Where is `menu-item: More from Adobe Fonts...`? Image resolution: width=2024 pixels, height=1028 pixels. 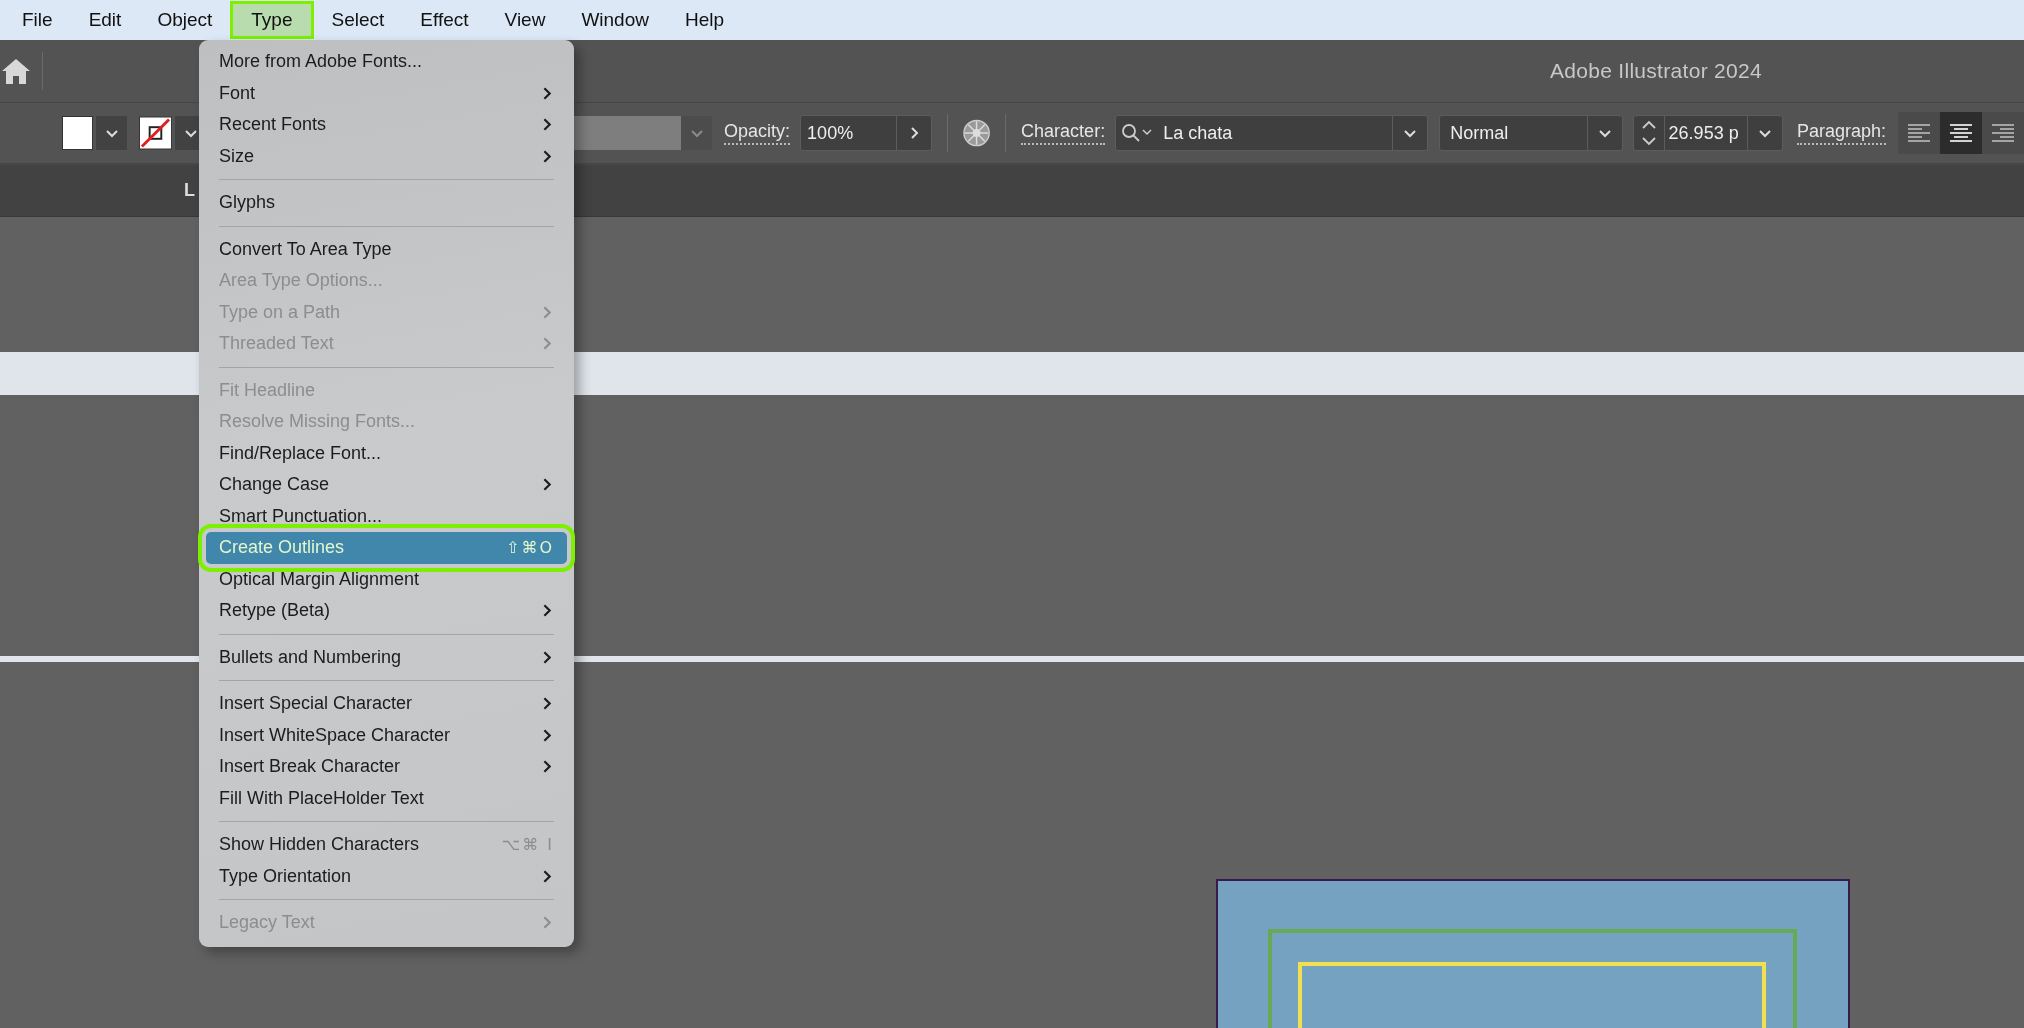
menu-item: More from Adobe Fonts... is located at coordinates (386, 62).